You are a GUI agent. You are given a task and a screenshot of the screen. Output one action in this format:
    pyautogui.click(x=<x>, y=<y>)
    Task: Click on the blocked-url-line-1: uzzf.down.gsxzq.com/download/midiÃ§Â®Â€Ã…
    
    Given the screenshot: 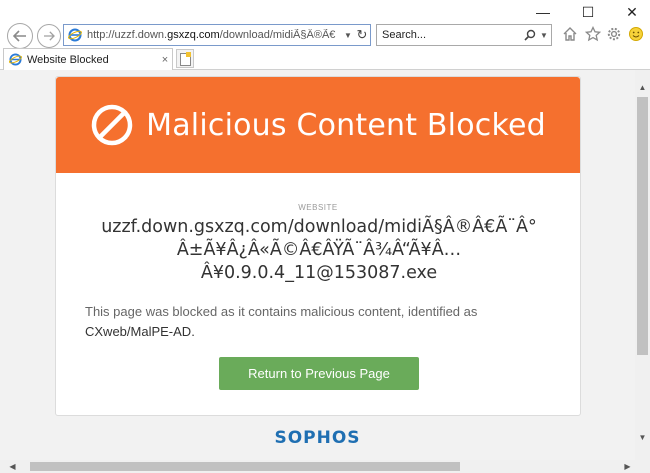 What is the action you would take?
    pyautogui.click(x=319, y=227)
    